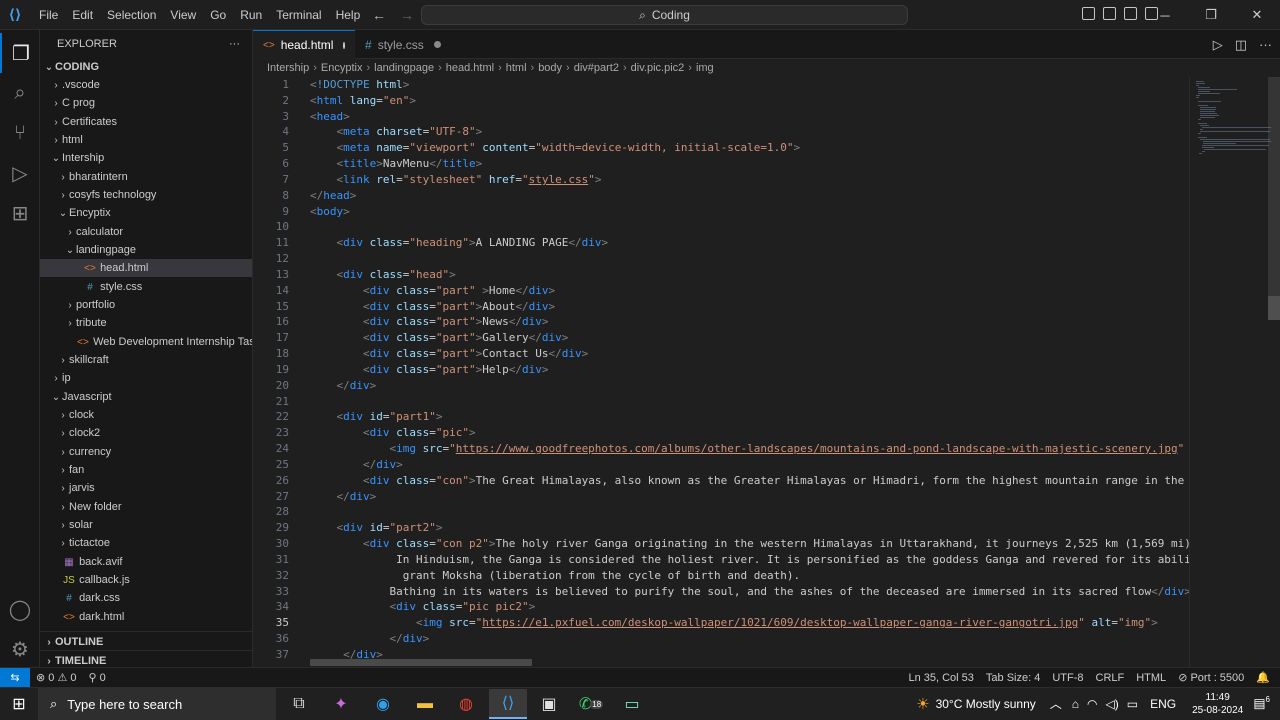  Describe the element at coordinates (721, 164) in the screenshot. I see `code-line: 6 <title>NavMenu</title>` at that location.